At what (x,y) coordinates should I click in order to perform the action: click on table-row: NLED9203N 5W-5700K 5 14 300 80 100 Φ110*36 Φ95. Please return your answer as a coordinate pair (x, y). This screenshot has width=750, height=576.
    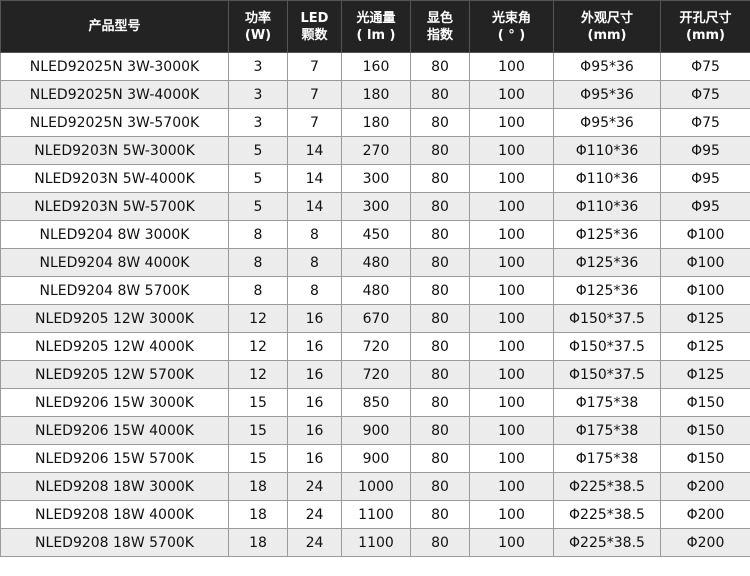
    Looking at the image, I should click on (375, 206).